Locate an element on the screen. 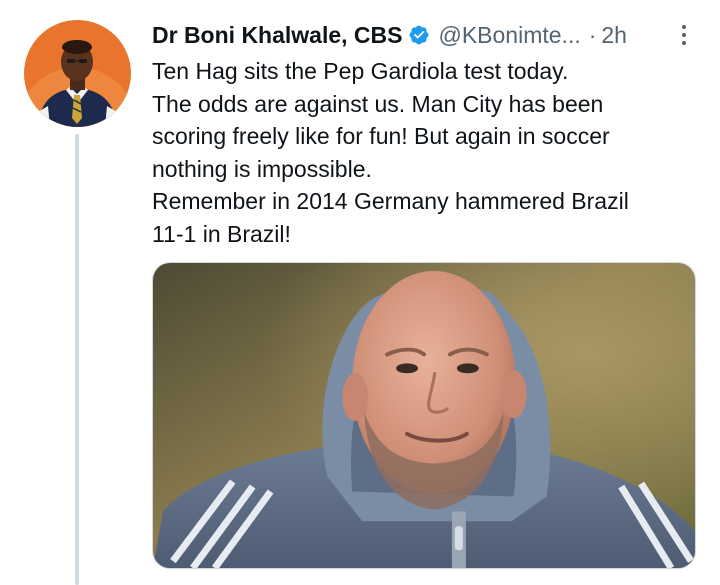  thread-connector-line is located at coordinates (77, 359).